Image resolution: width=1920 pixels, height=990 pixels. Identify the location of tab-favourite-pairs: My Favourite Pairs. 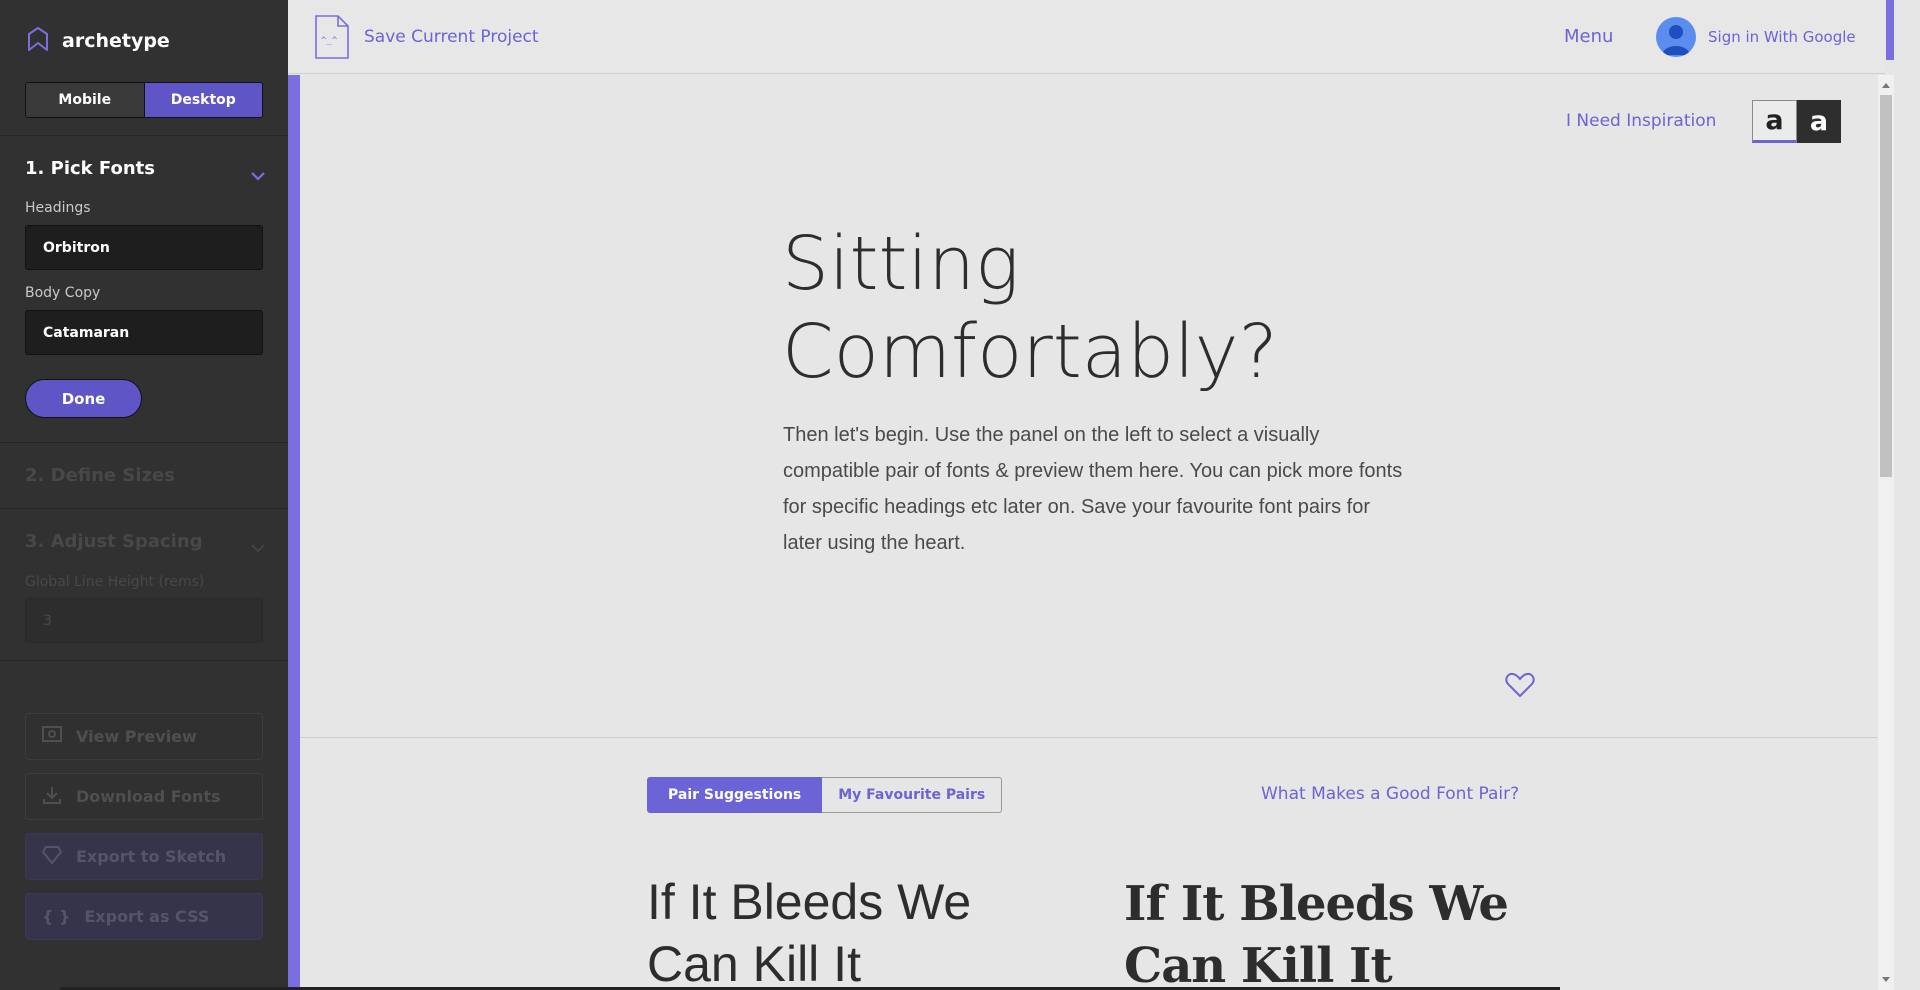
(912, 795).